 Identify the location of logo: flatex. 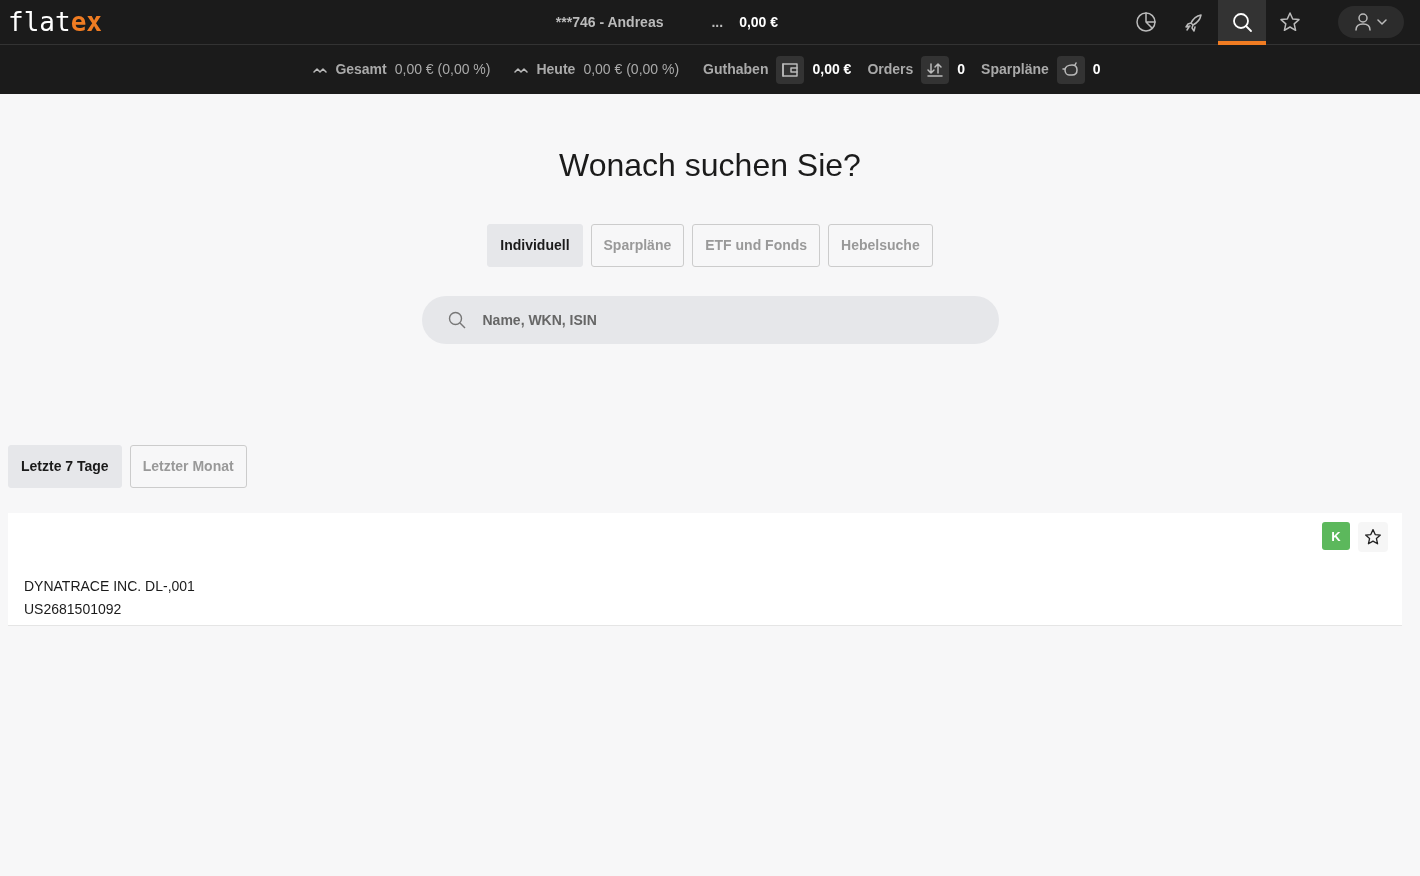
(55, 22).